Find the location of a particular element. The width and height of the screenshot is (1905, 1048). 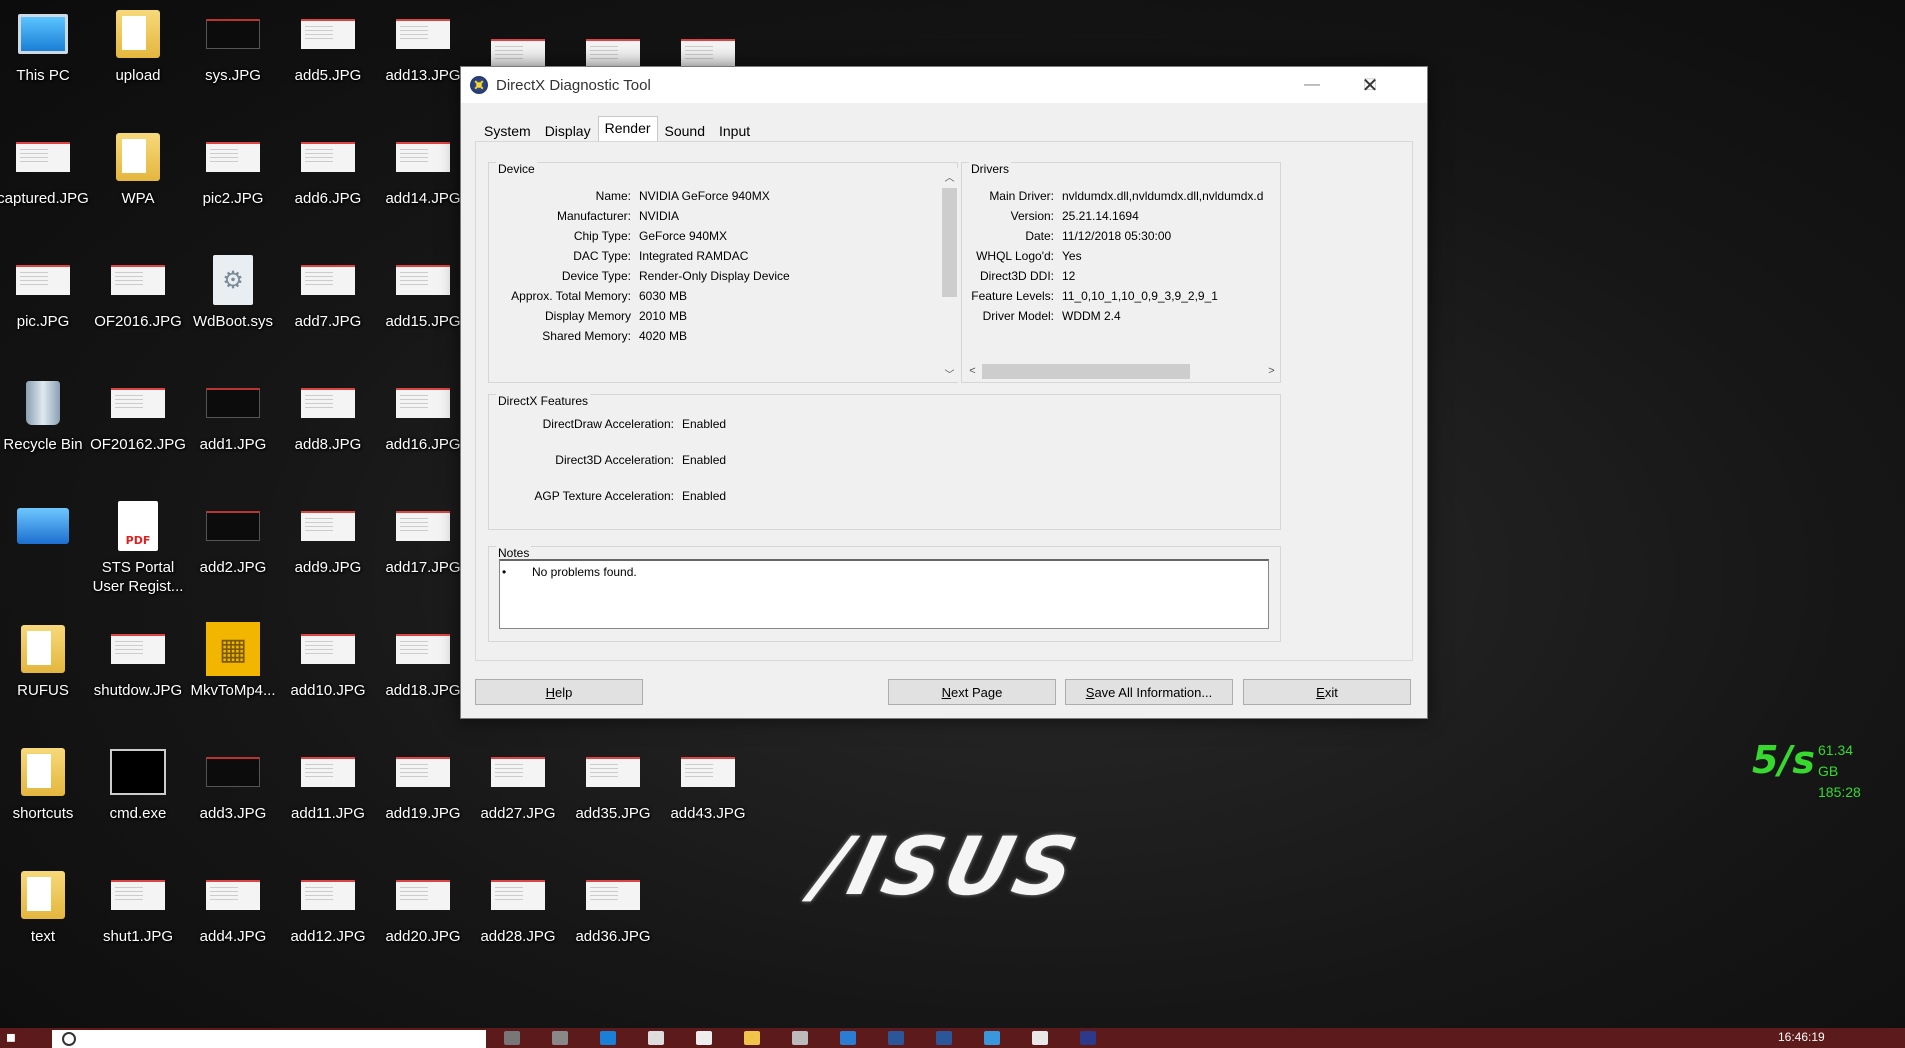

drivers-horizontal-scrollbar: < > is located at coordinates (1122, 371).